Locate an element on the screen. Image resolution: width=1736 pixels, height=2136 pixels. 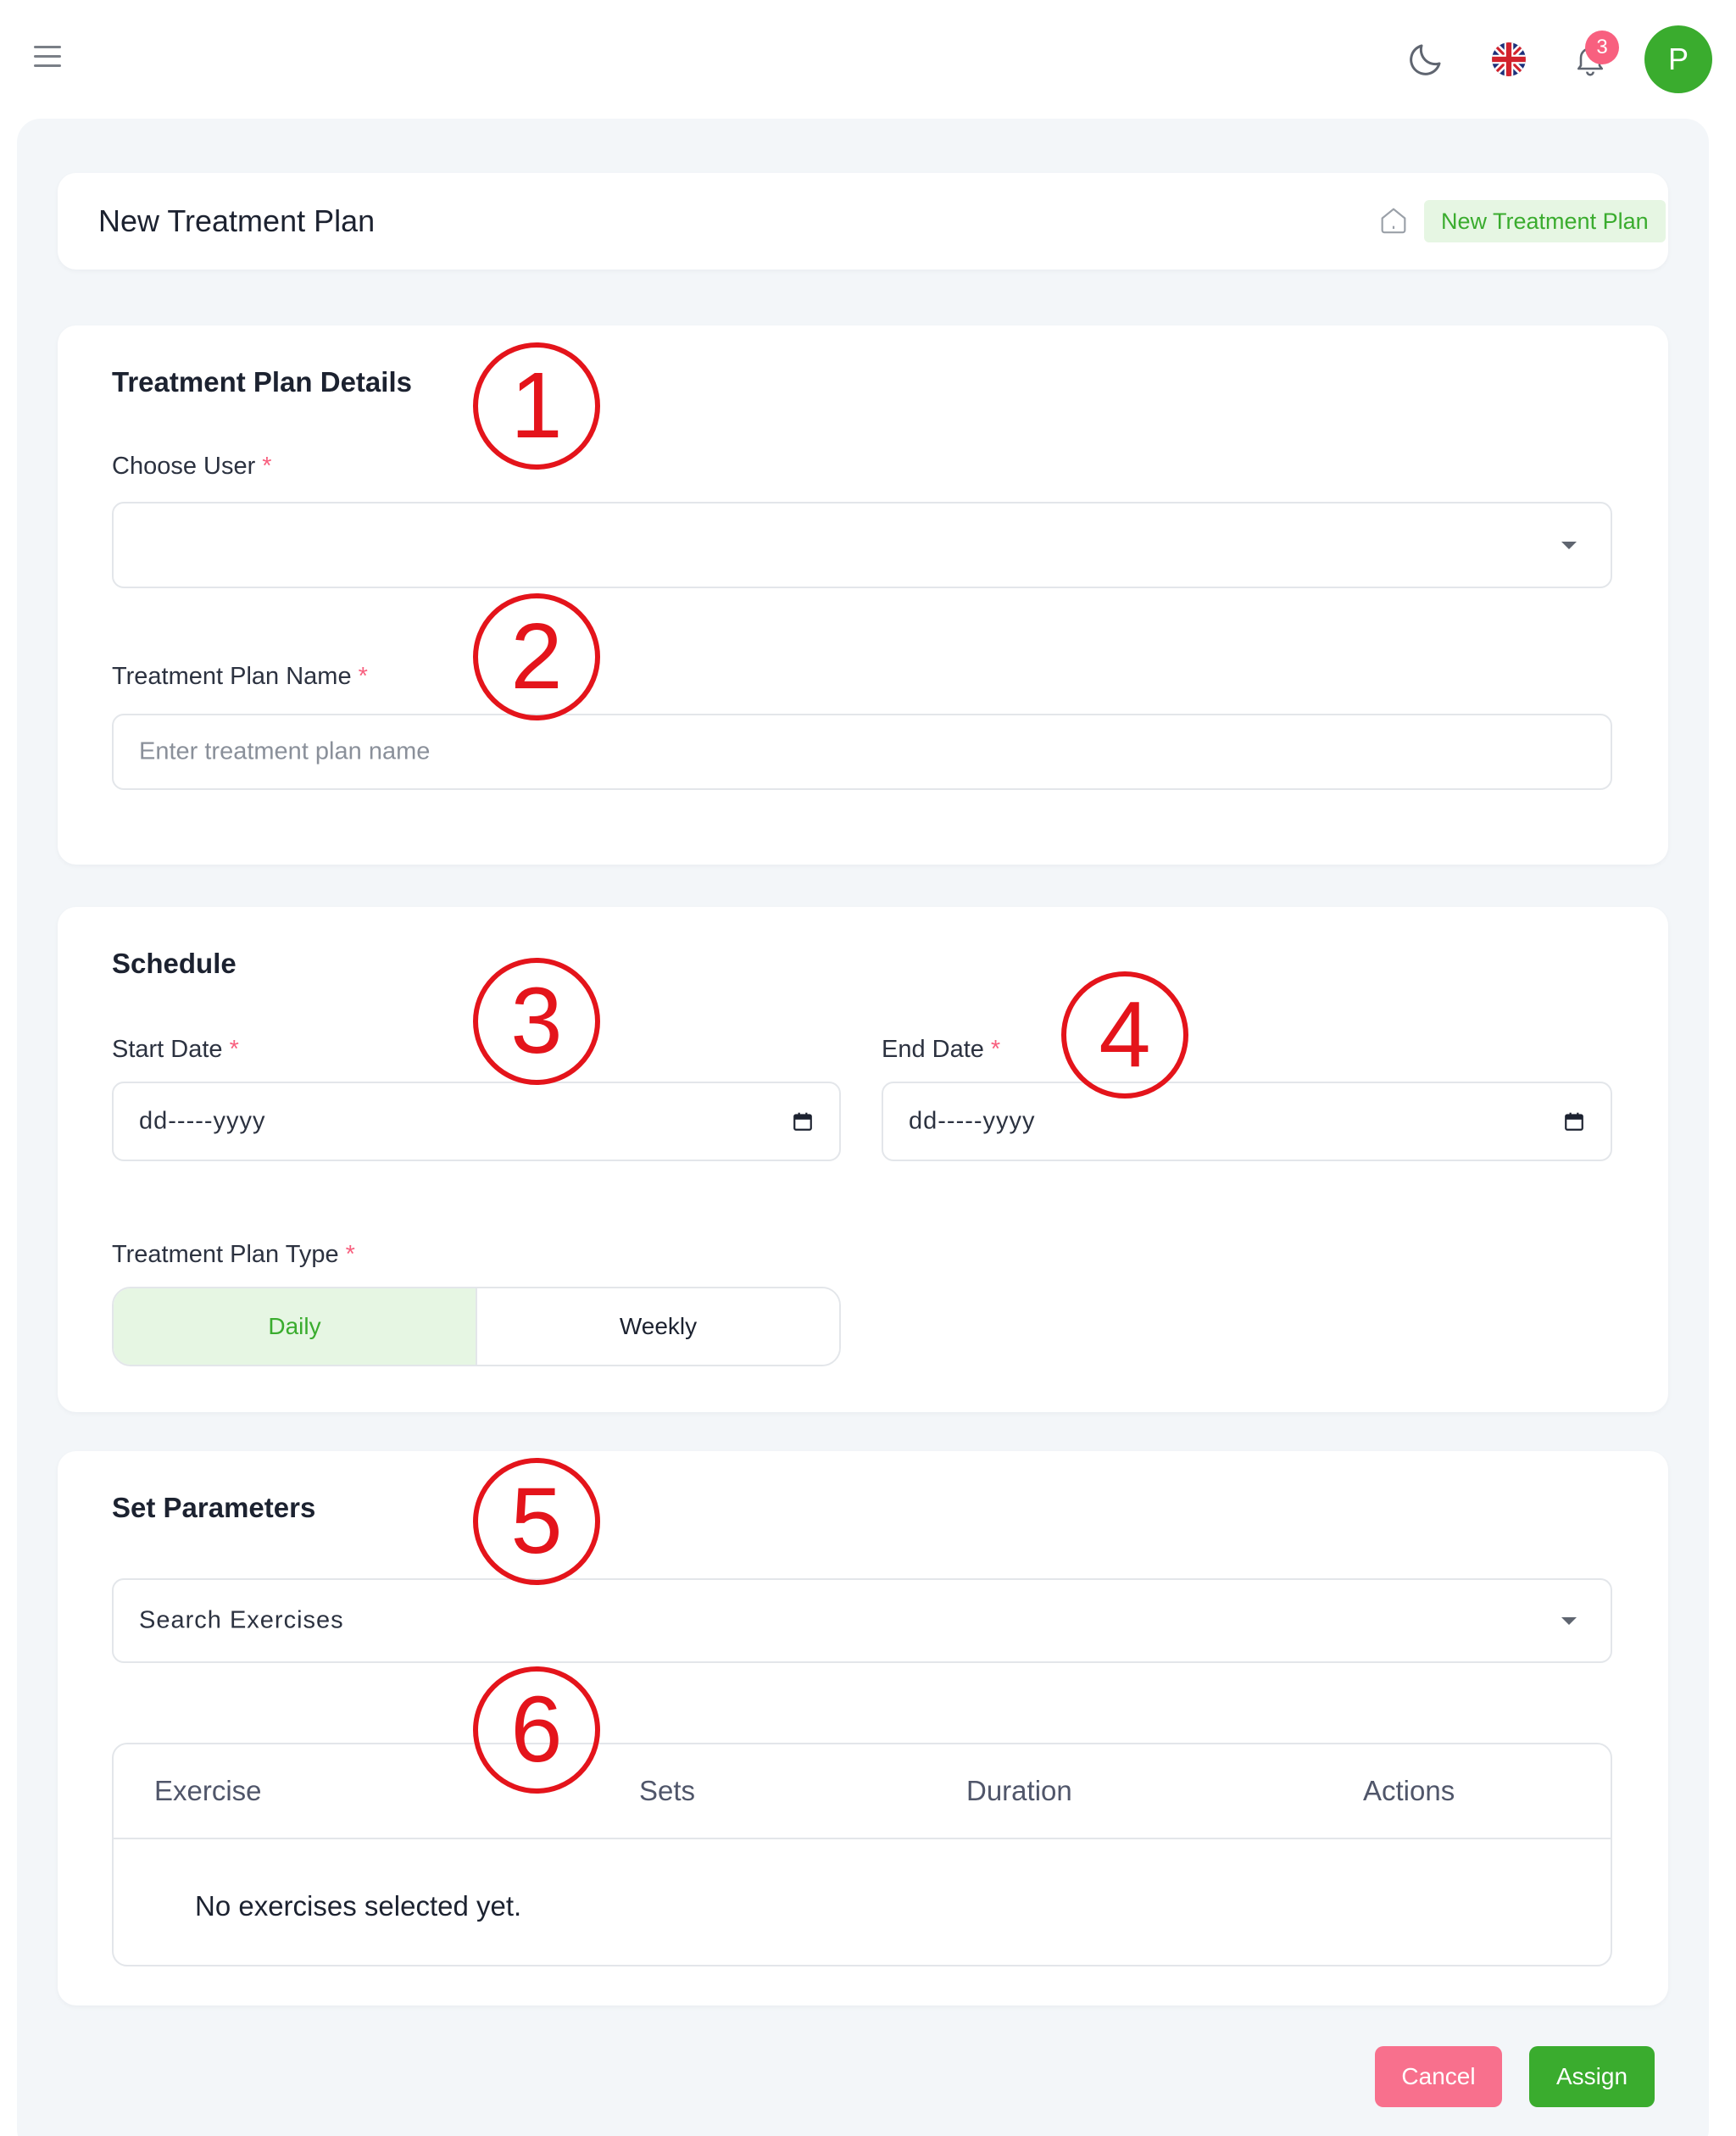
avatar: P is located at coordinates (1678, 59).